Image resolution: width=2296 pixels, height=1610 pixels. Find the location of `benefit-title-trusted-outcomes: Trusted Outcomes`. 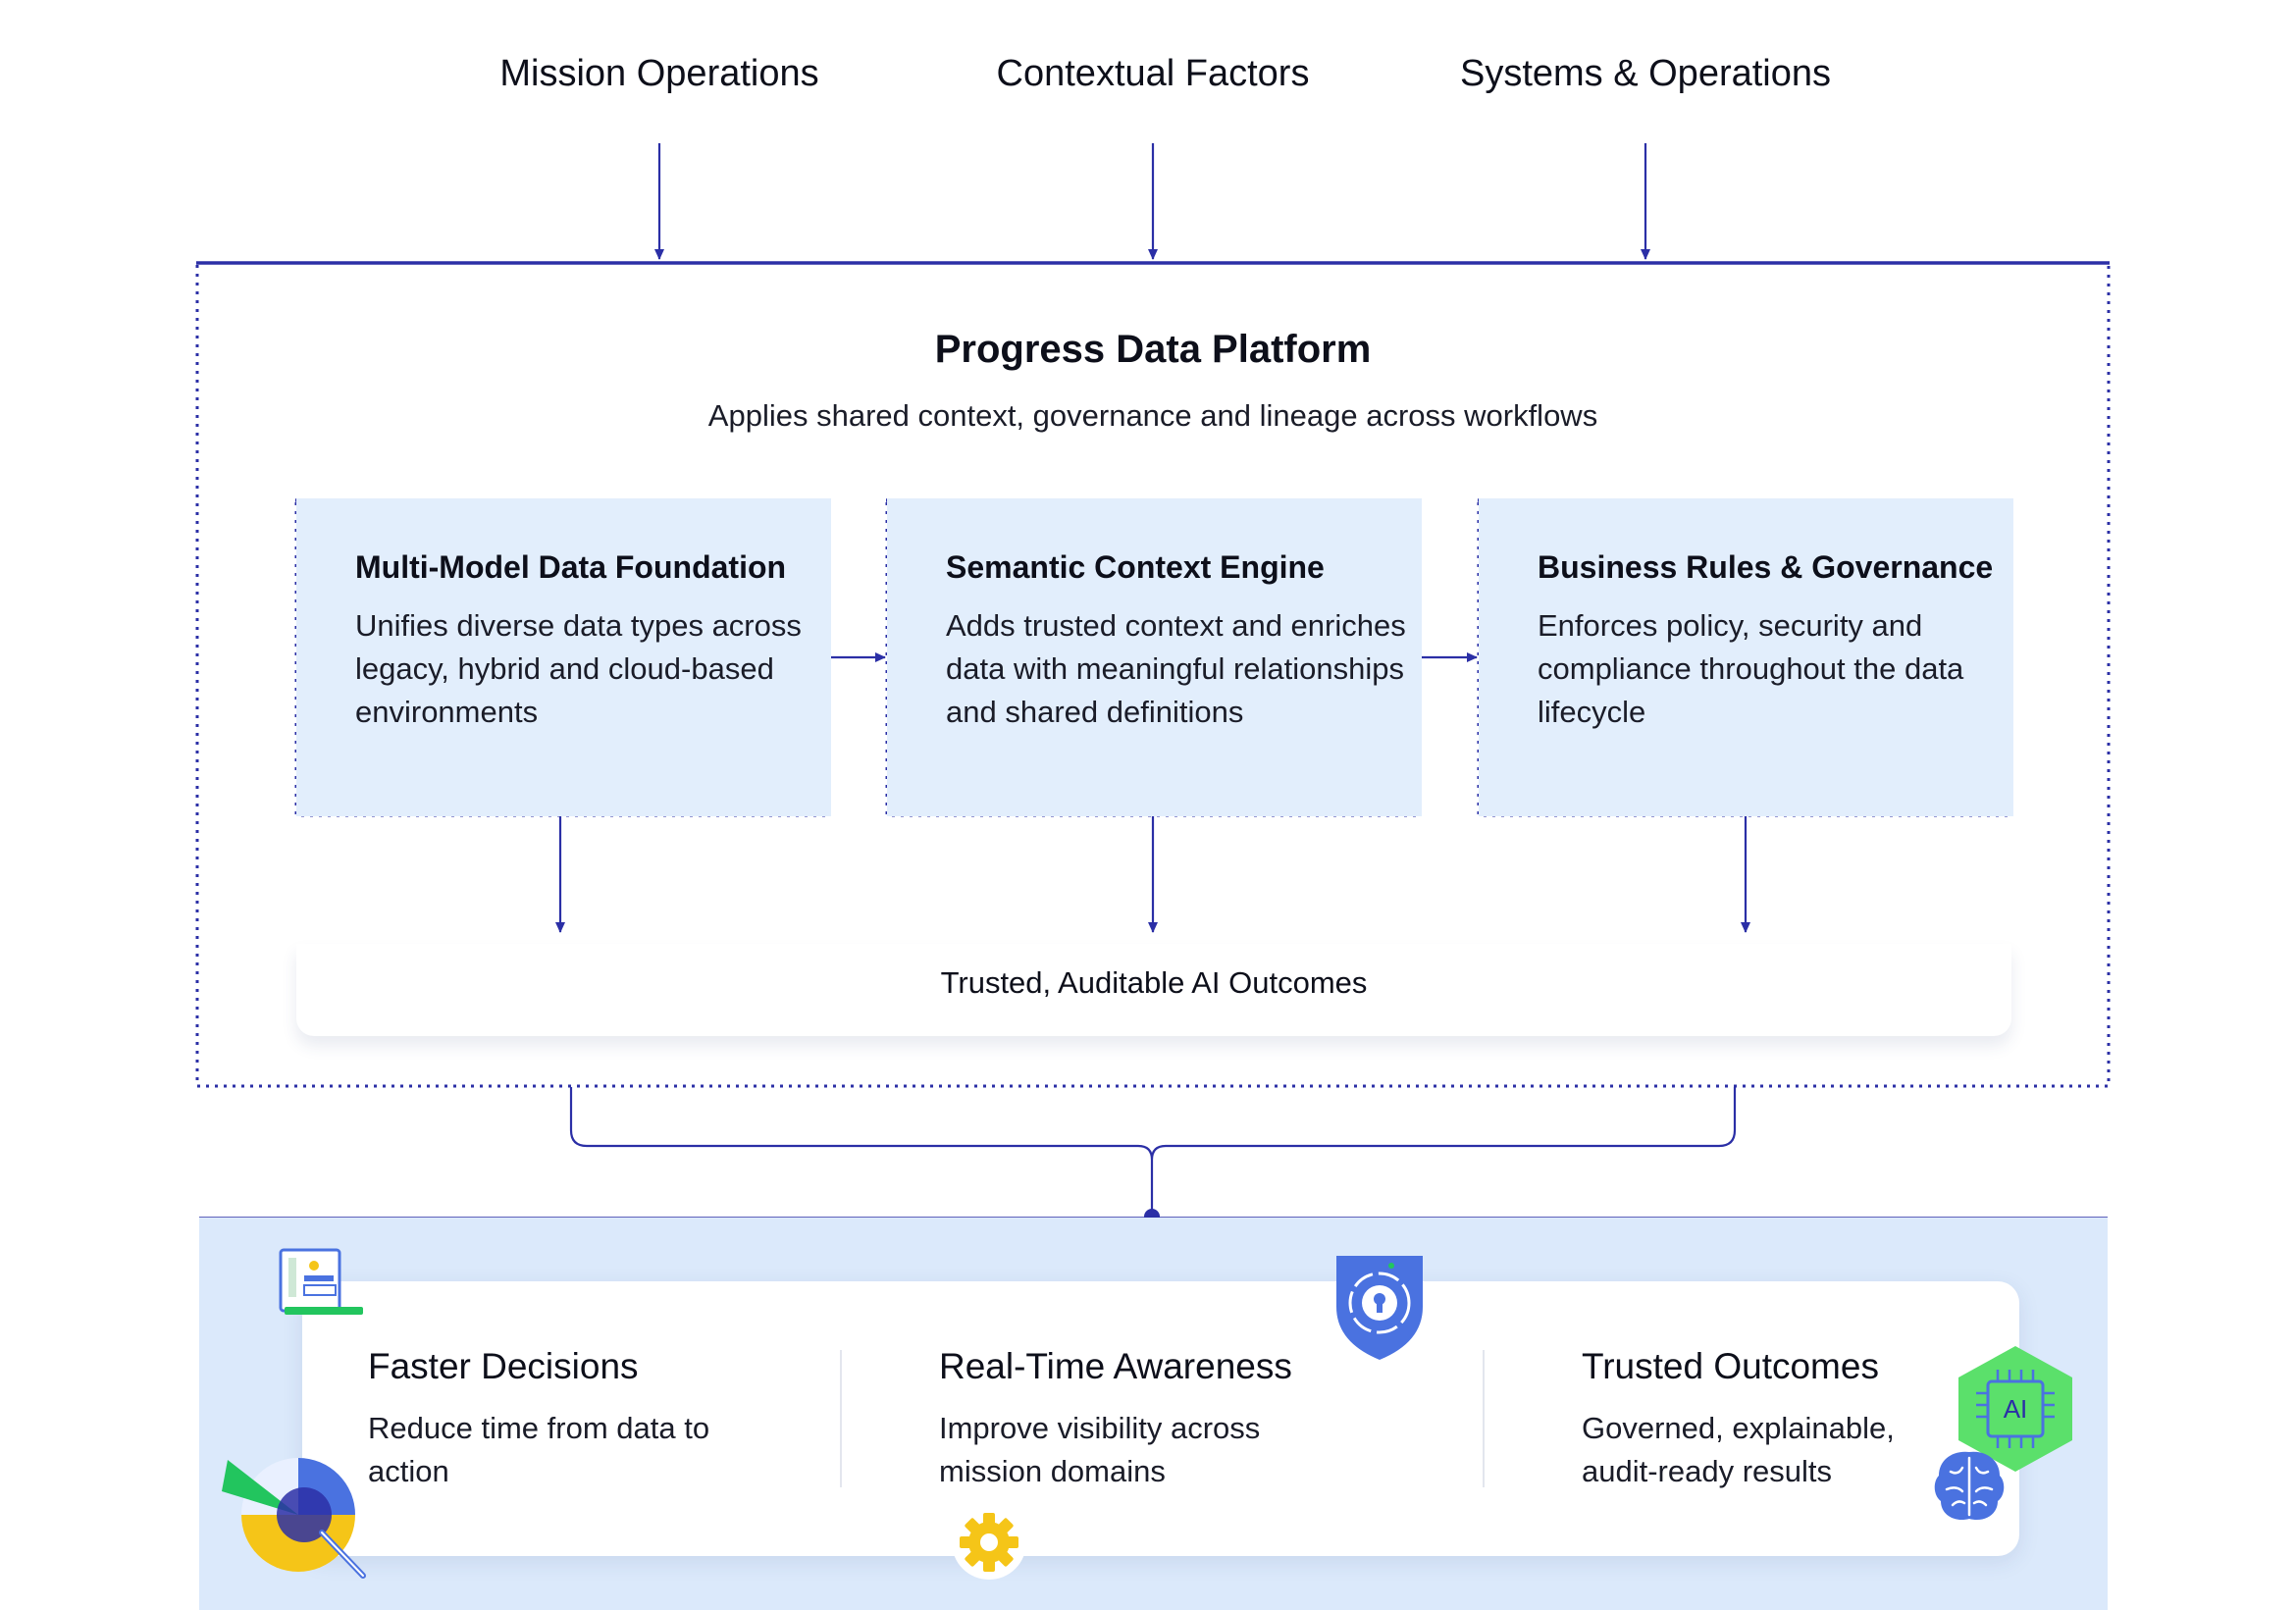

benefit-title-trusted-outcomes: Trusted Outcomes is located at coordinates (1730, 1366).